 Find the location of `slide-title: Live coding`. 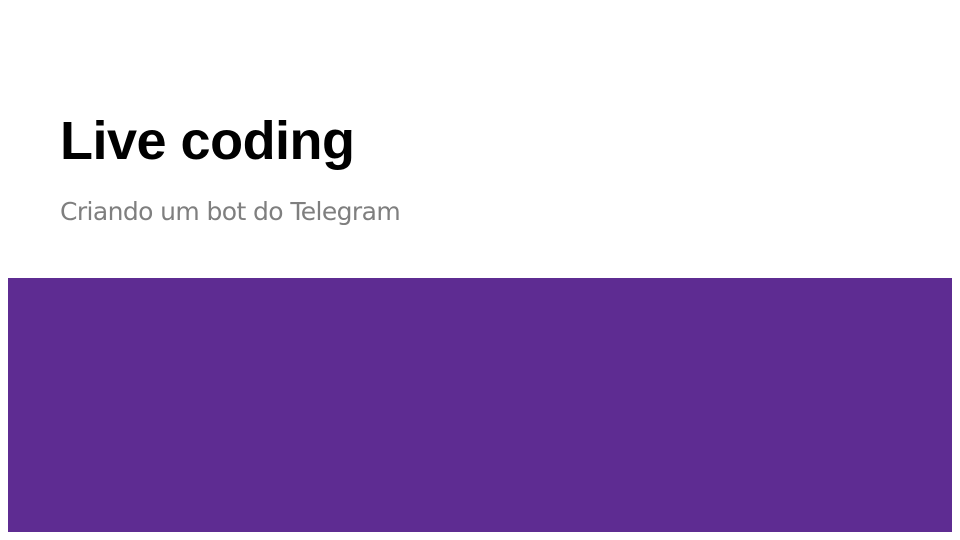

slide-title: Live coding is located at coordinates (207, 141).